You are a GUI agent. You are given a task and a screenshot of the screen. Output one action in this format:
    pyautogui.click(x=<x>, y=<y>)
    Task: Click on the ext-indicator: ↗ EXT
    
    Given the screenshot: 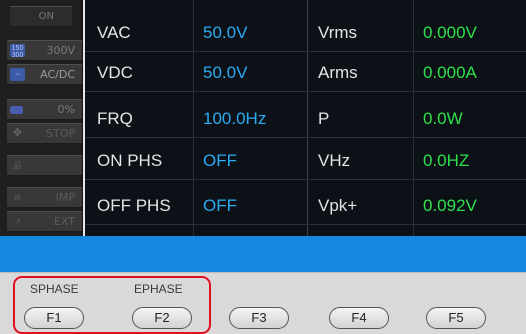 What is the action you would take?
    pyautogui.click(x=44, y=221)
    